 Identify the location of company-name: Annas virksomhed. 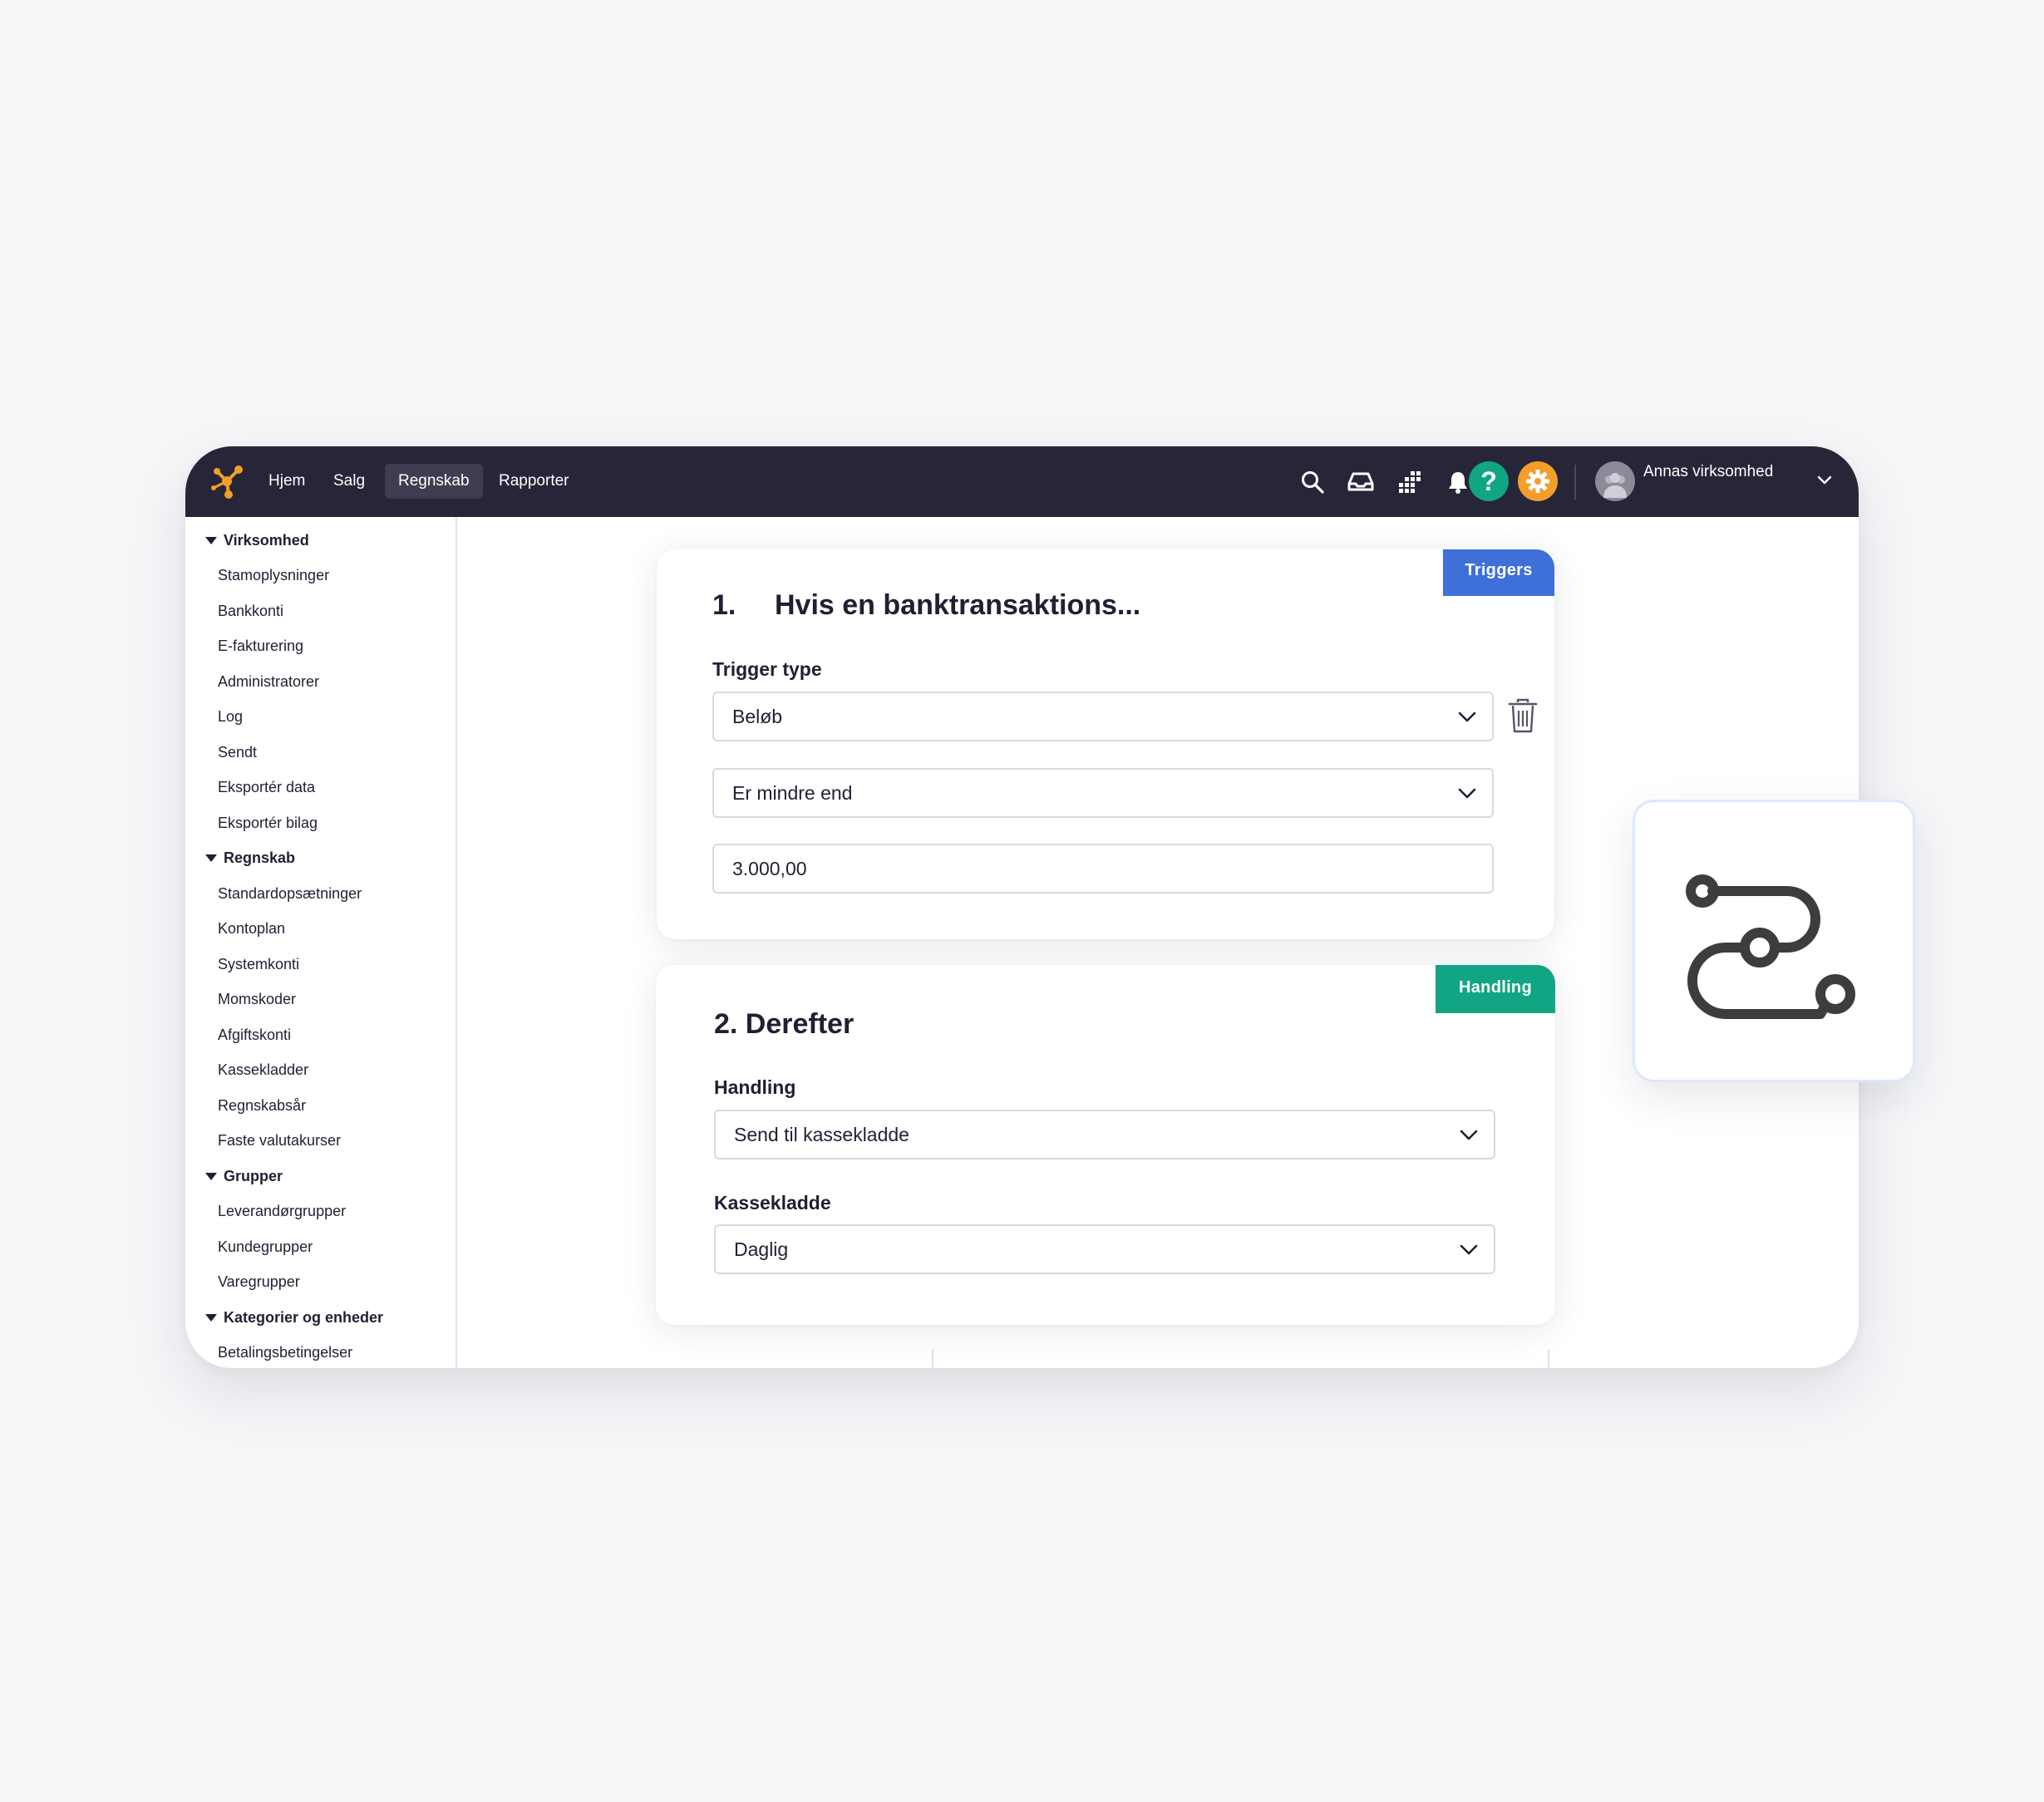
(1708, 472).